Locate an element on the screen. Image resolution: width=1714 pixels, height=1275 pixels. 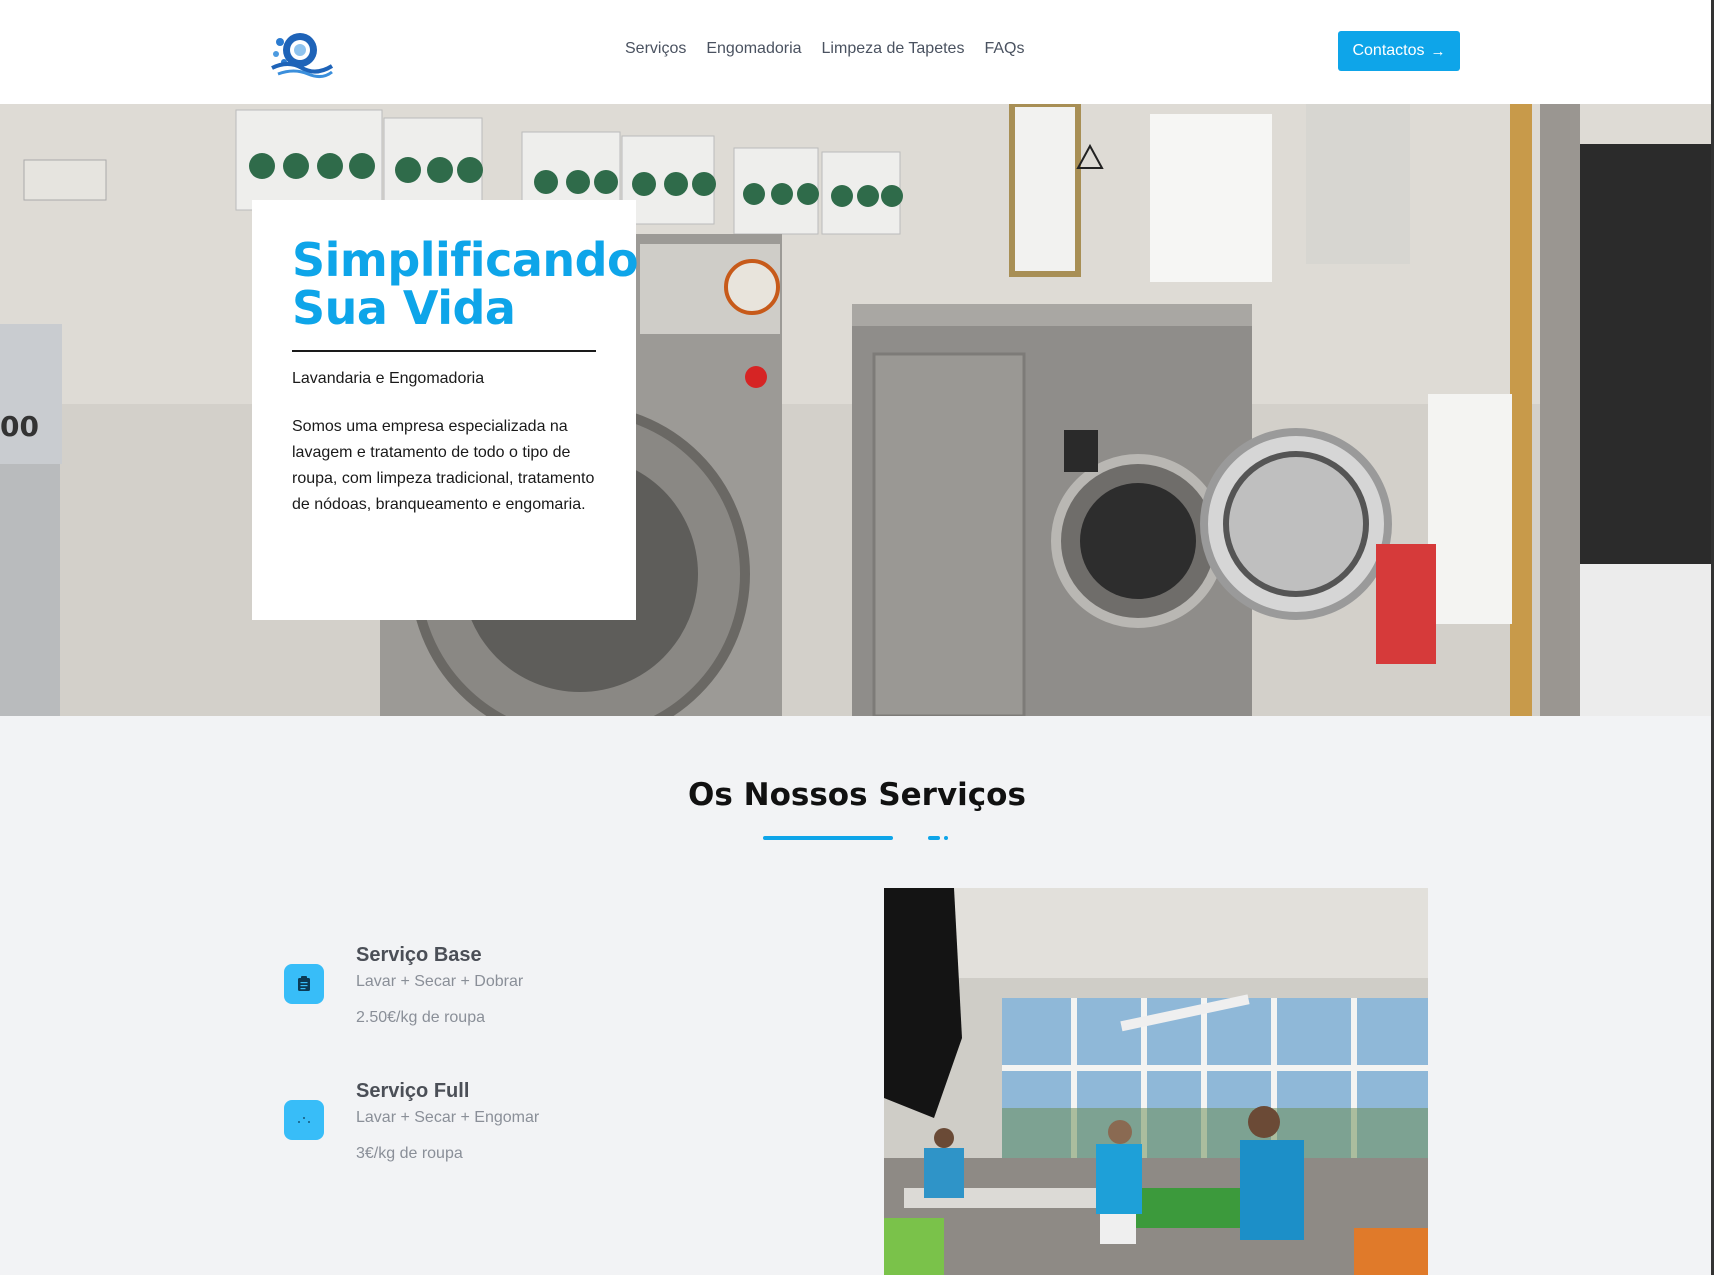
hero-divider is located at coordinates (444, 351).